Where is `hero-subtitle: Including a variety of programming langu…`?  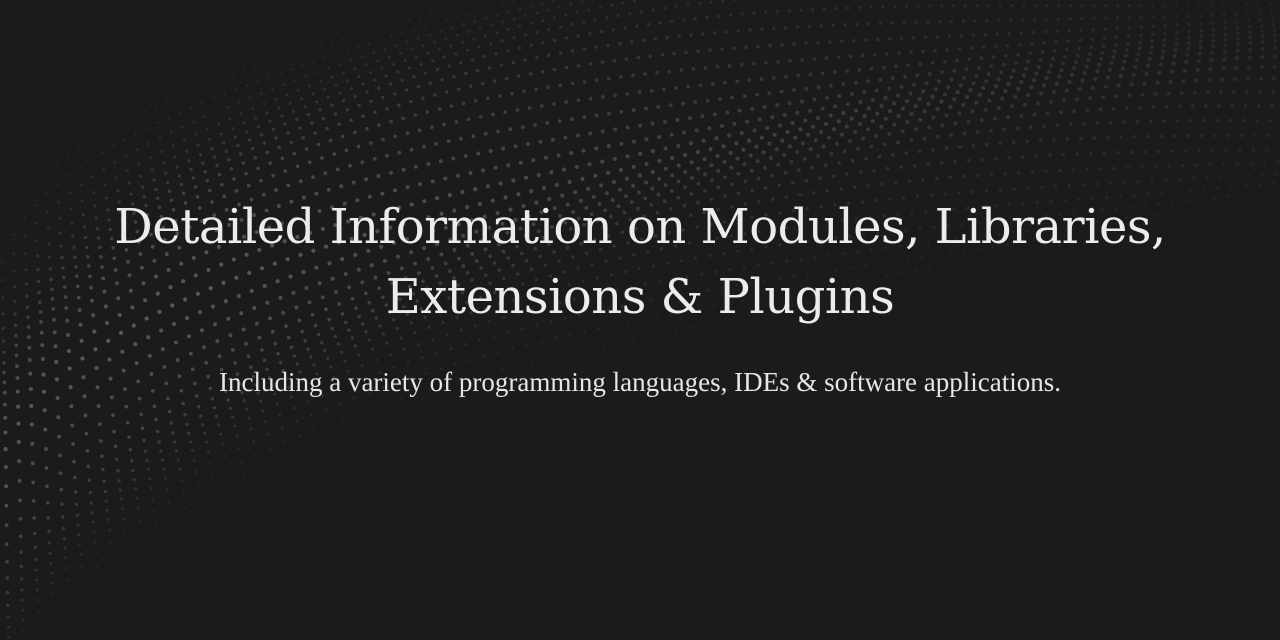 hero-subtitle: Including a variety of programming langu… is located at coordinates (639, 382).